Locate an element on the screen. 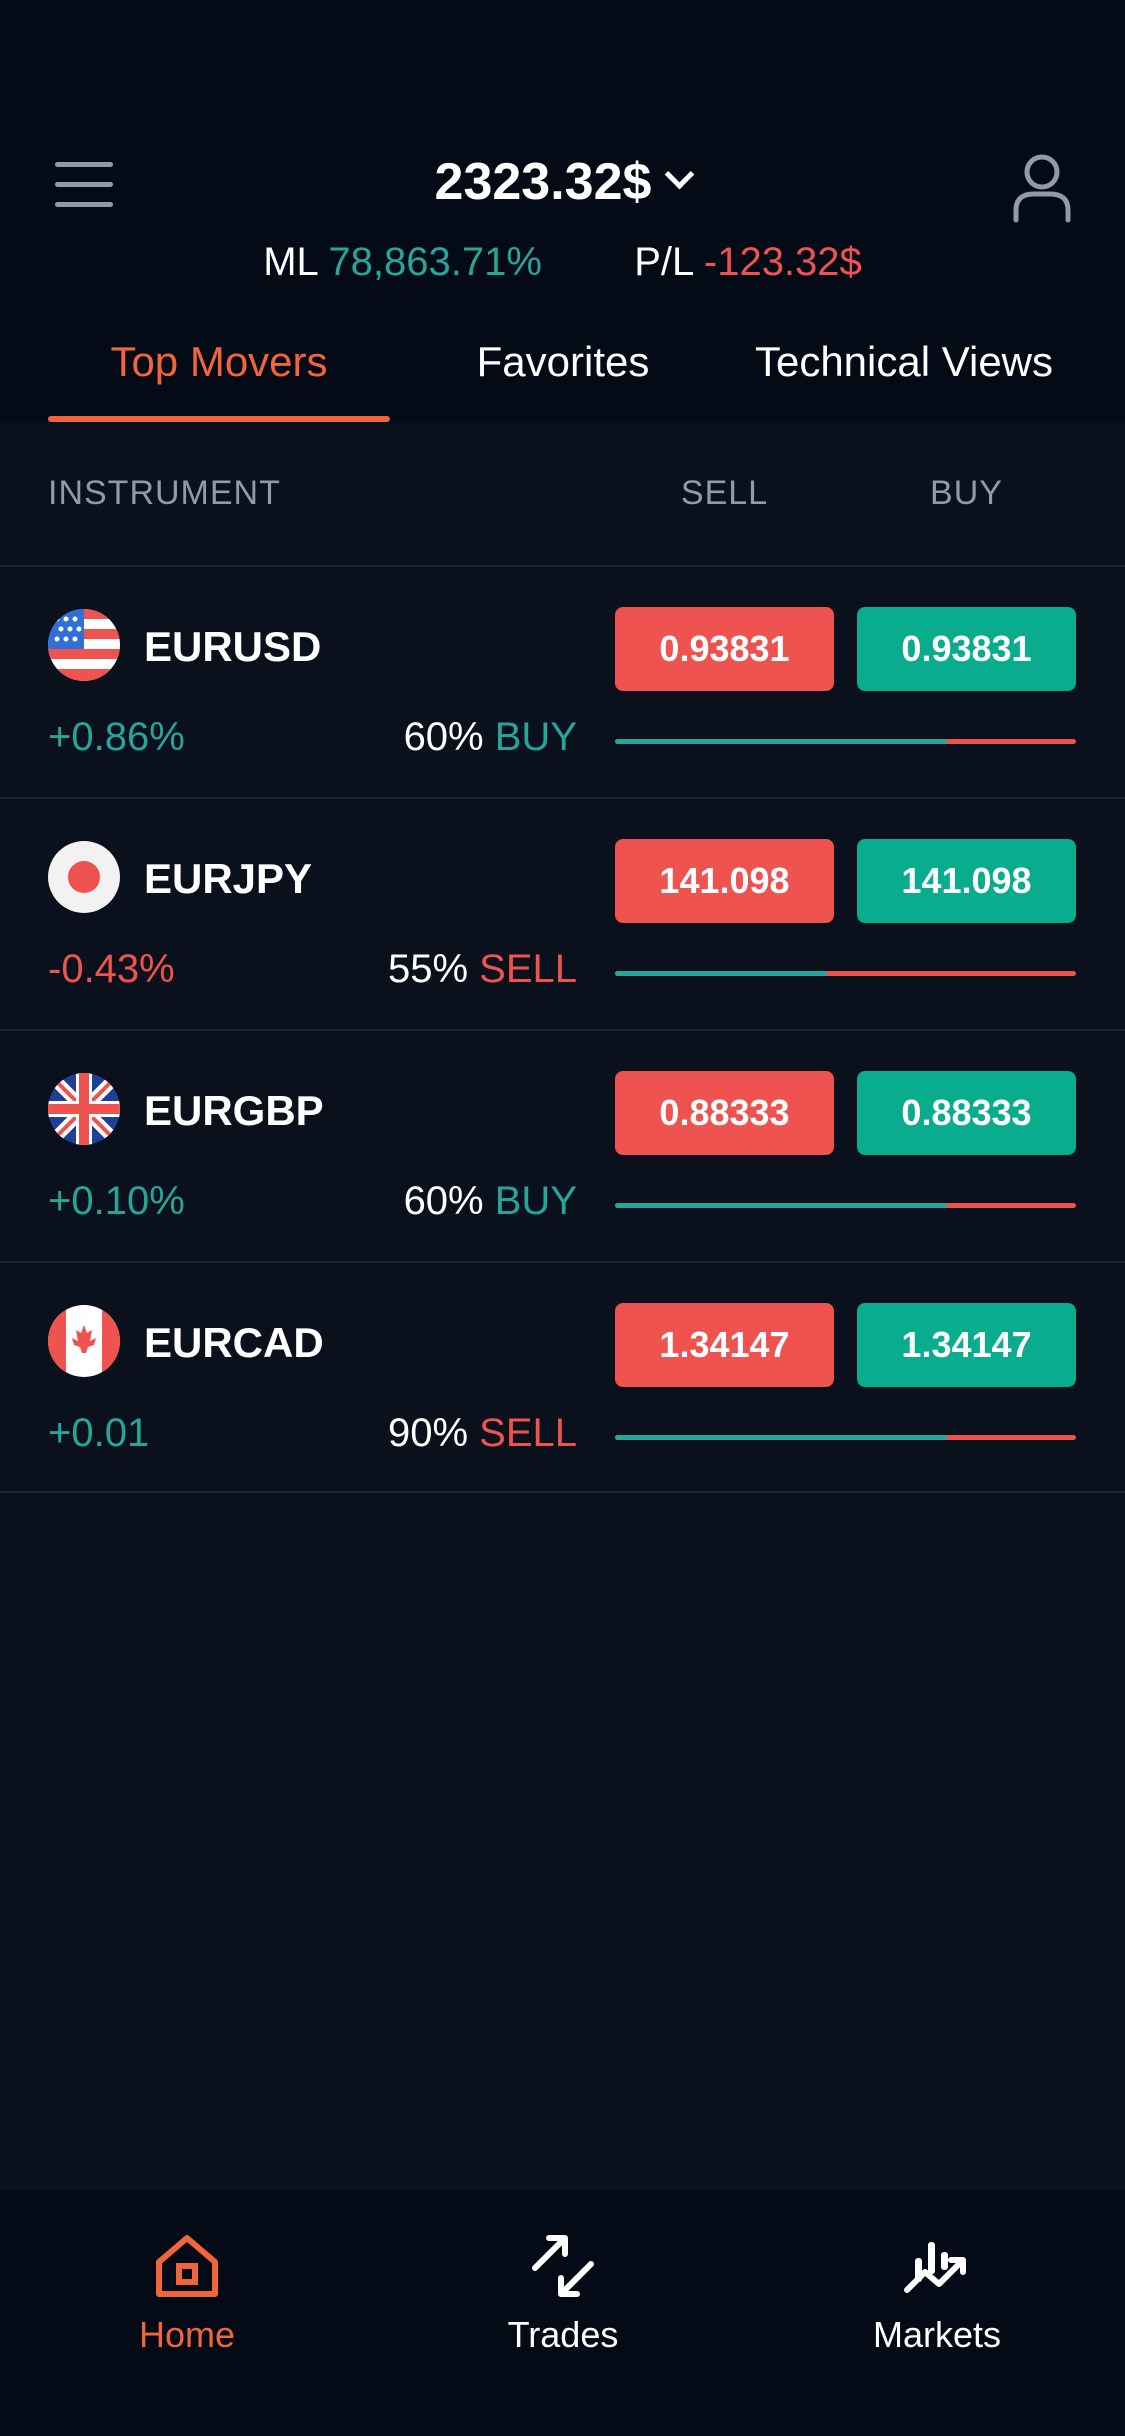  balance-value: 2323.32$ is located at coordinates (543, 182).